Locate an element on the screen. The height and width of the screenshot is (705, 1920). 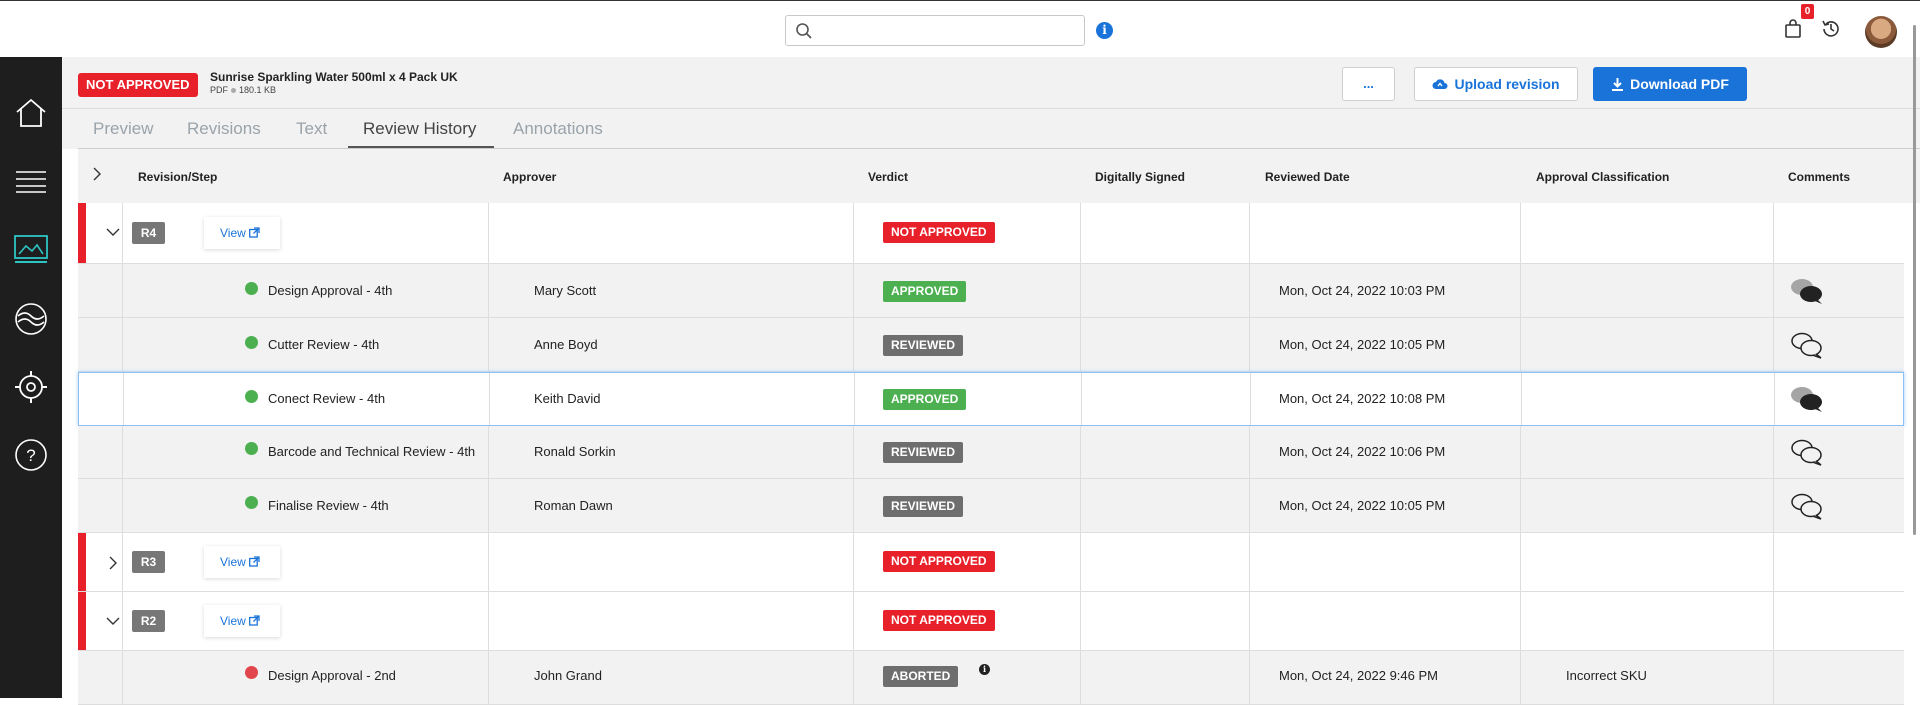
upload-revision-label: Upload revision is located at coordinates (1507, 84).